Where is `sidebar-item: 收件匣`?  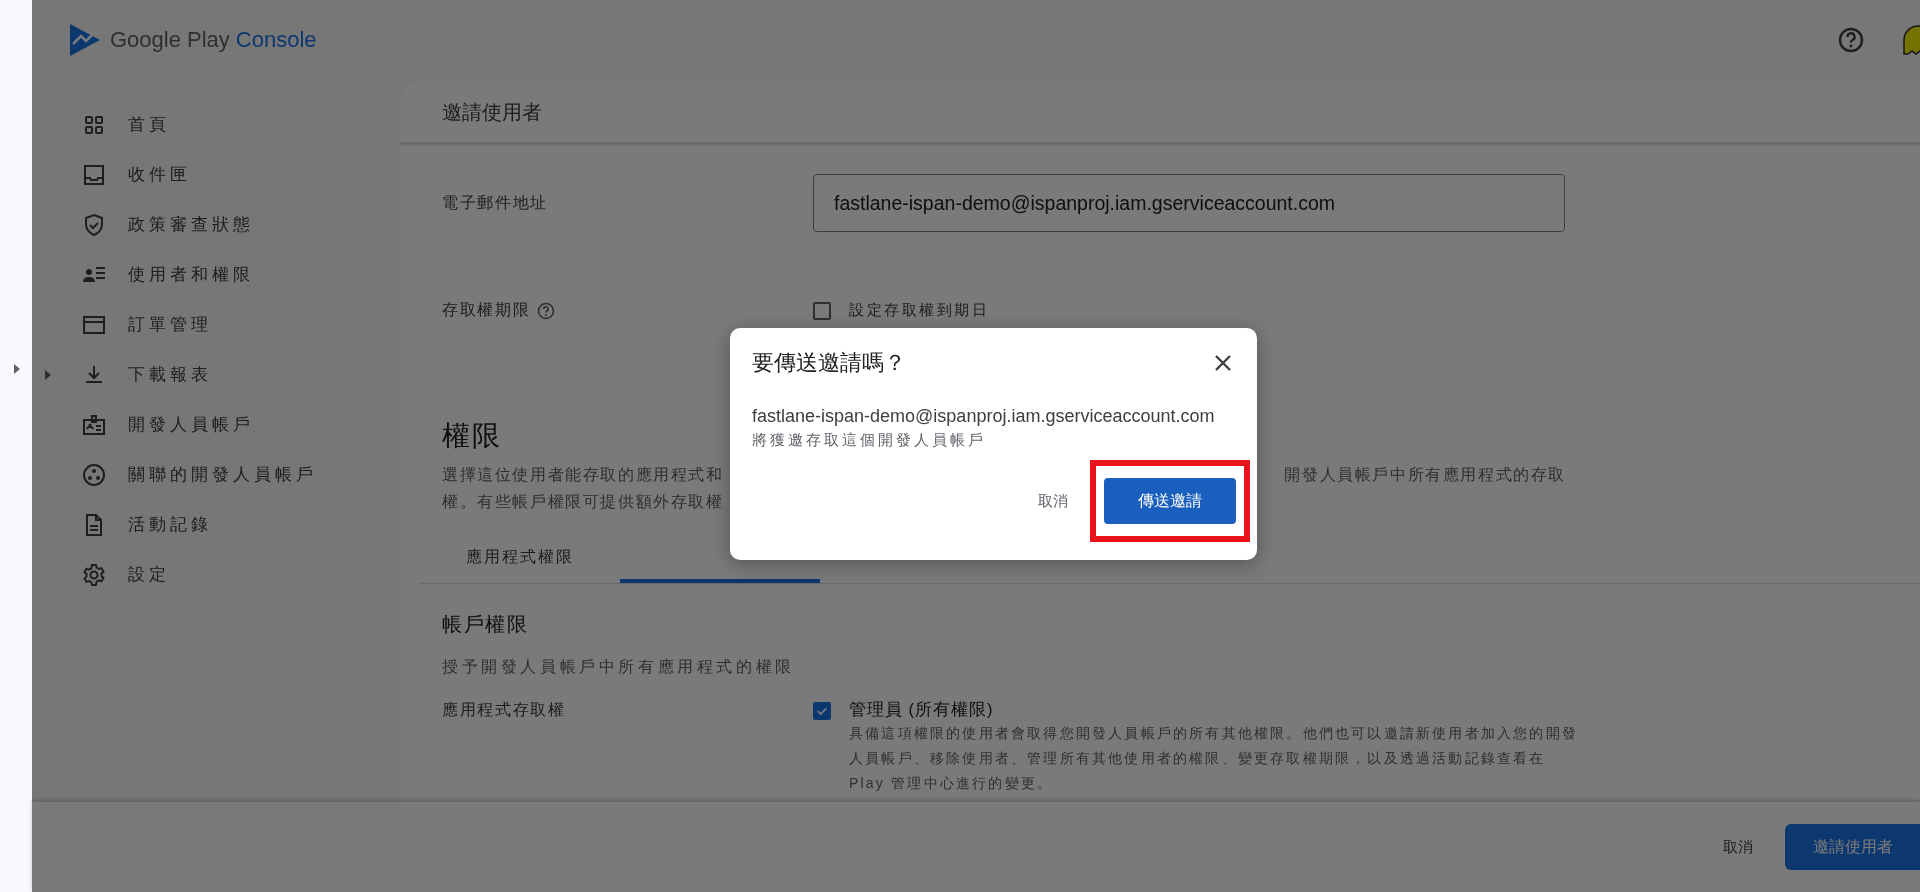
sidebar-item: 收件匣 is located at coordinates (216, 175).